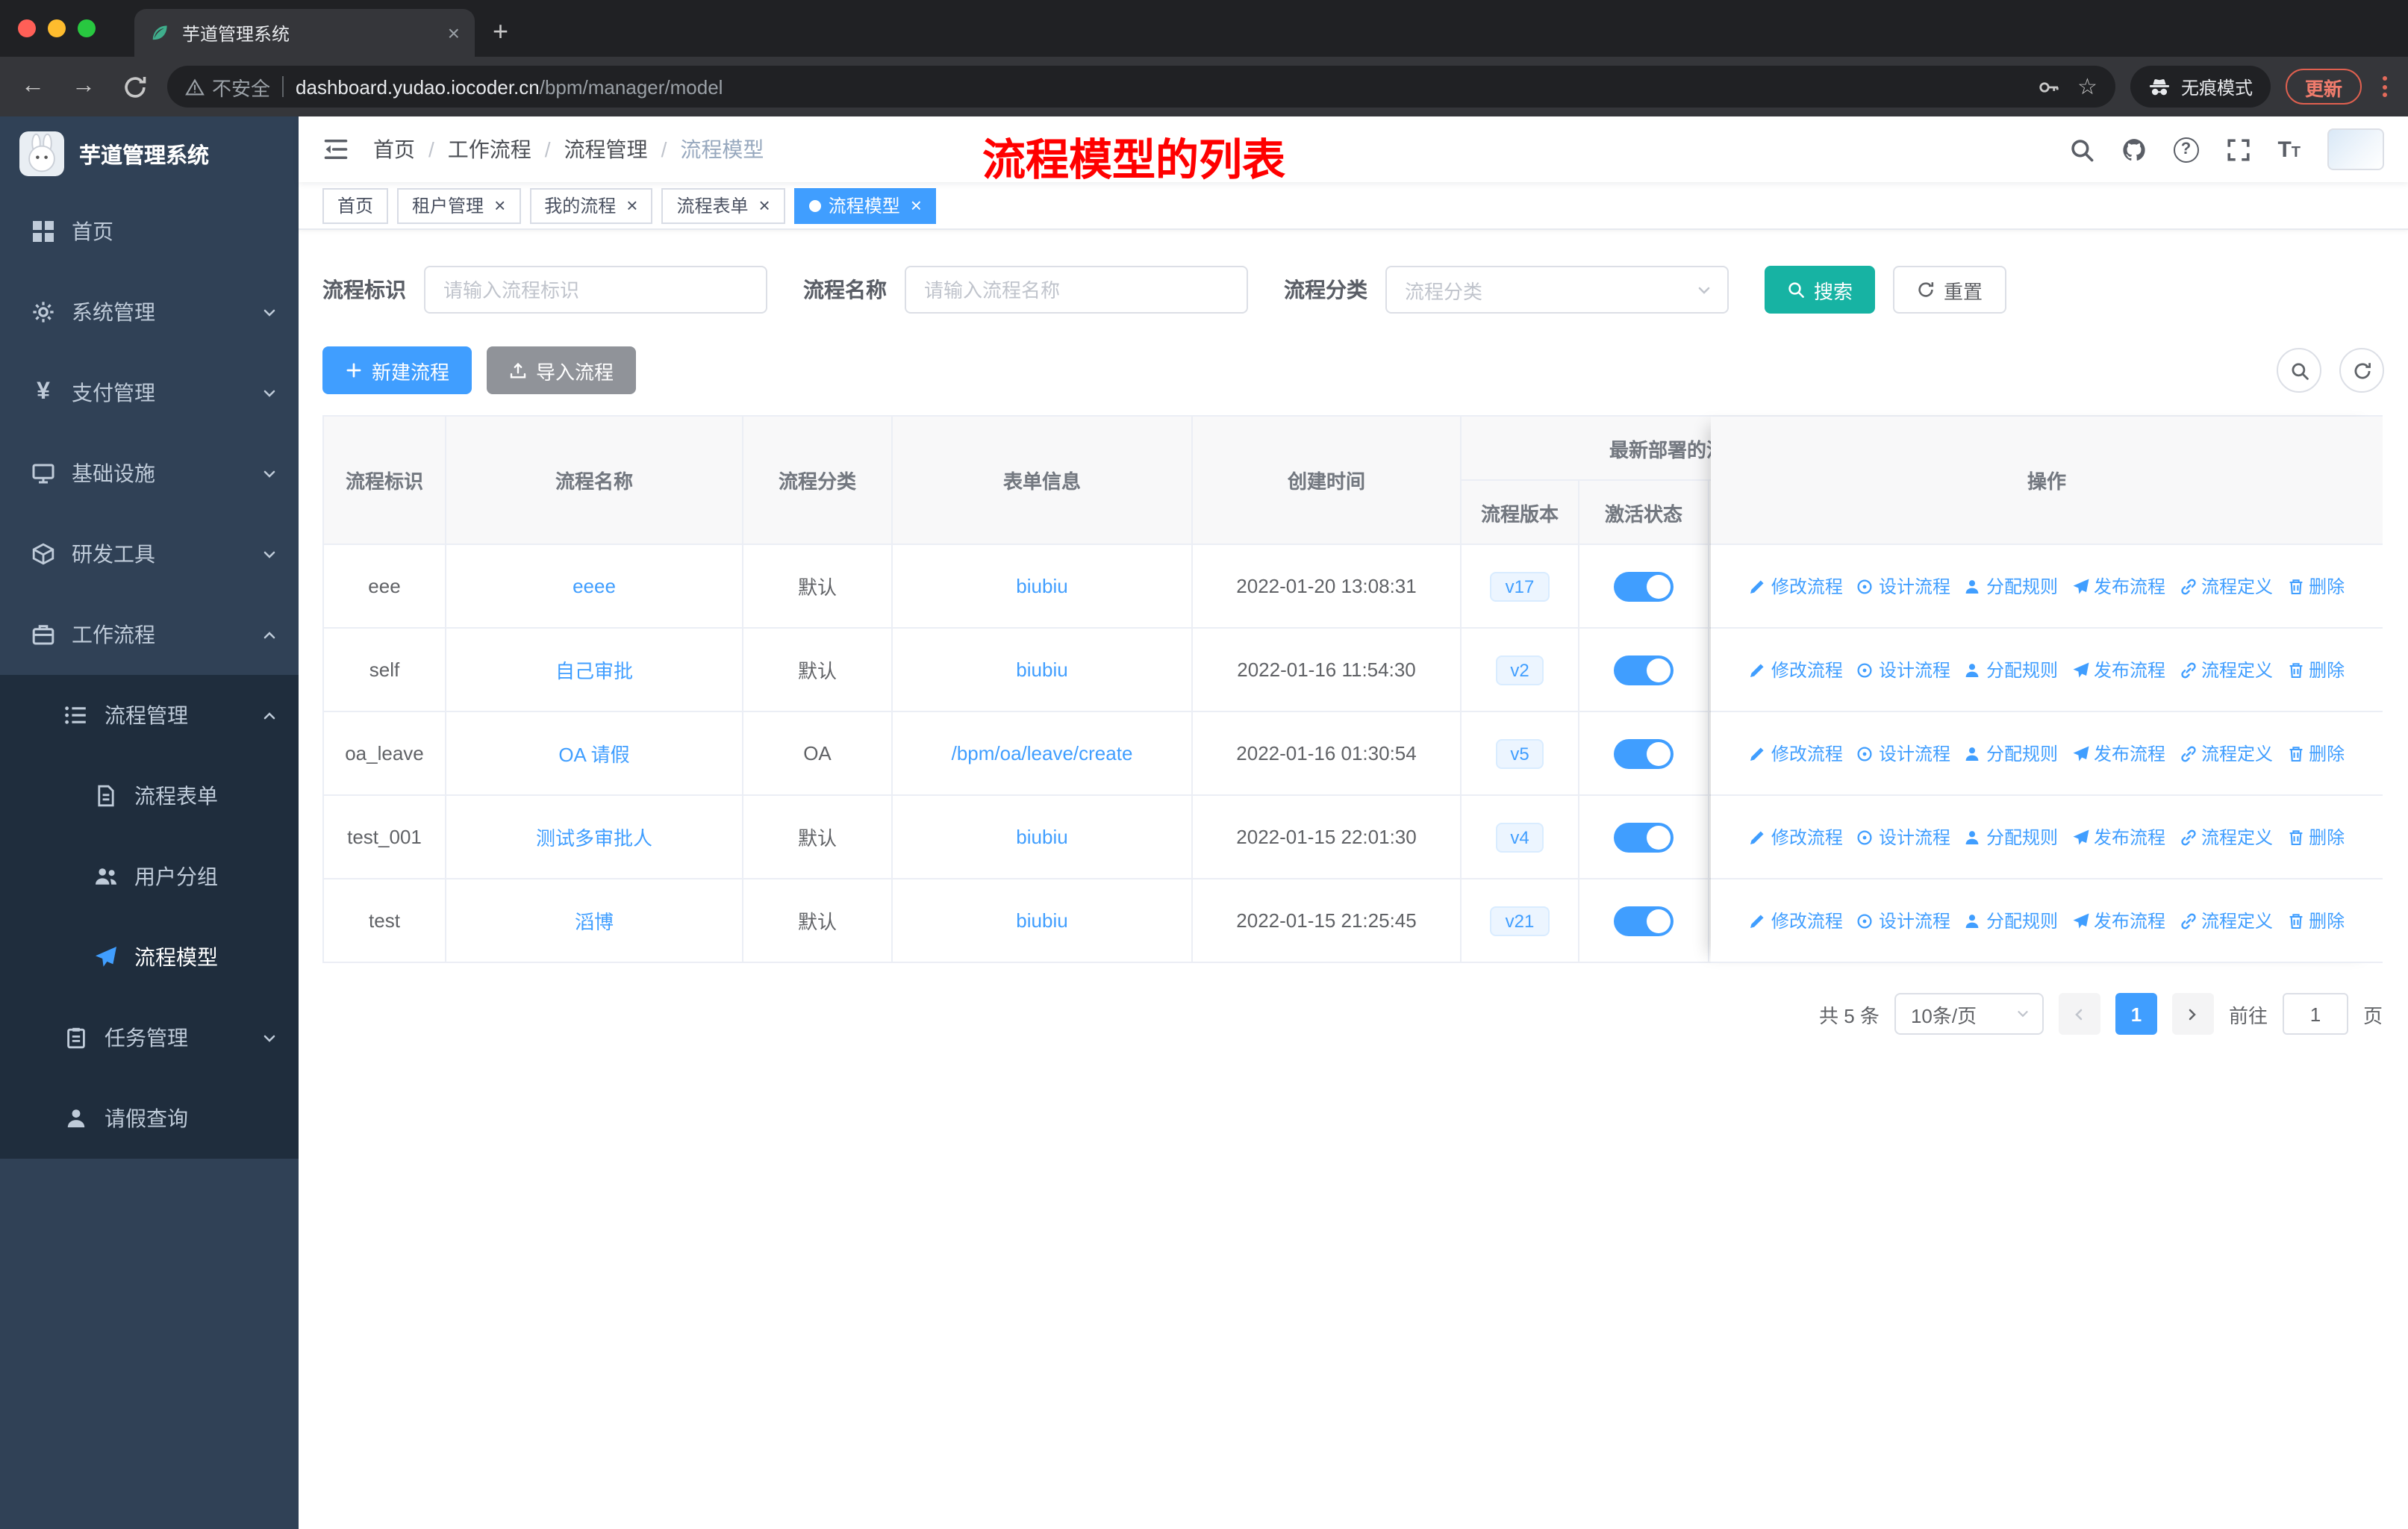 Image resolution: width=2408 pixels, height=1529 pixels. What do you see at coordinates (2289, 149) in the screenshot?
I see `font-size-icon: TT` at bounding box center [2289, 149].